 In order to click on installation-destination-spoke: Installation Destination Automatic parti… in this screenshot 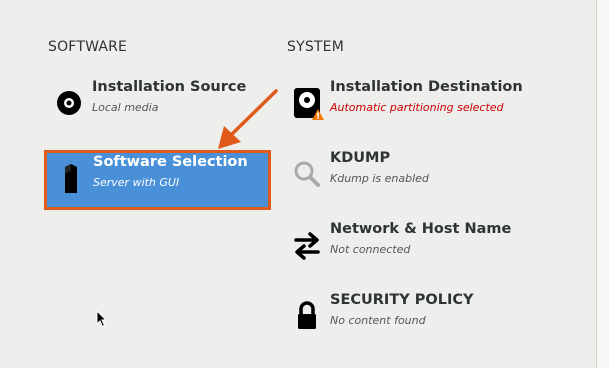, I will do `click(403, 106)`.